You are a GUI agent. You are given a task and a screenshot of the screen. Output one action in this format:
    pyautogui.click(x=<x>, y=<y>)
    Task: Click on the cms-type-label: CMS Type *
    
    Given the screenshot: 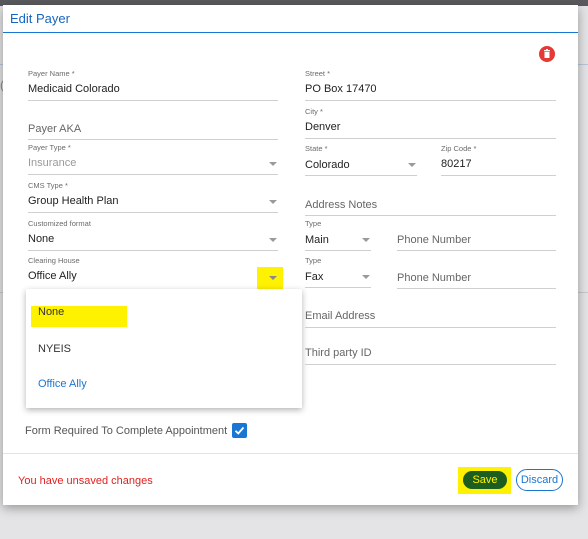 What is the action you would take?
    pyautogui.click(x=48, y=185)
    